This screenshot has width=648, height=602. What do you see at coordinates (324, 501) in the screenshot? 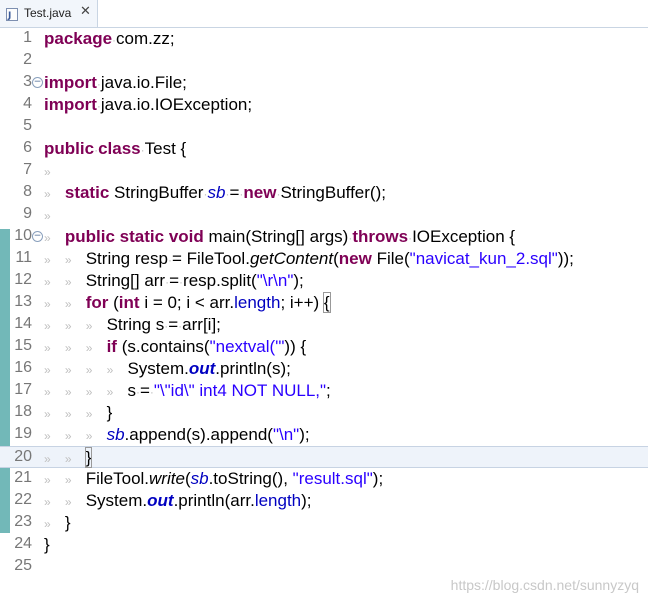
I see `code-line: 22 » » System.out.println(arr.length);` at bounding box center [324, 501].